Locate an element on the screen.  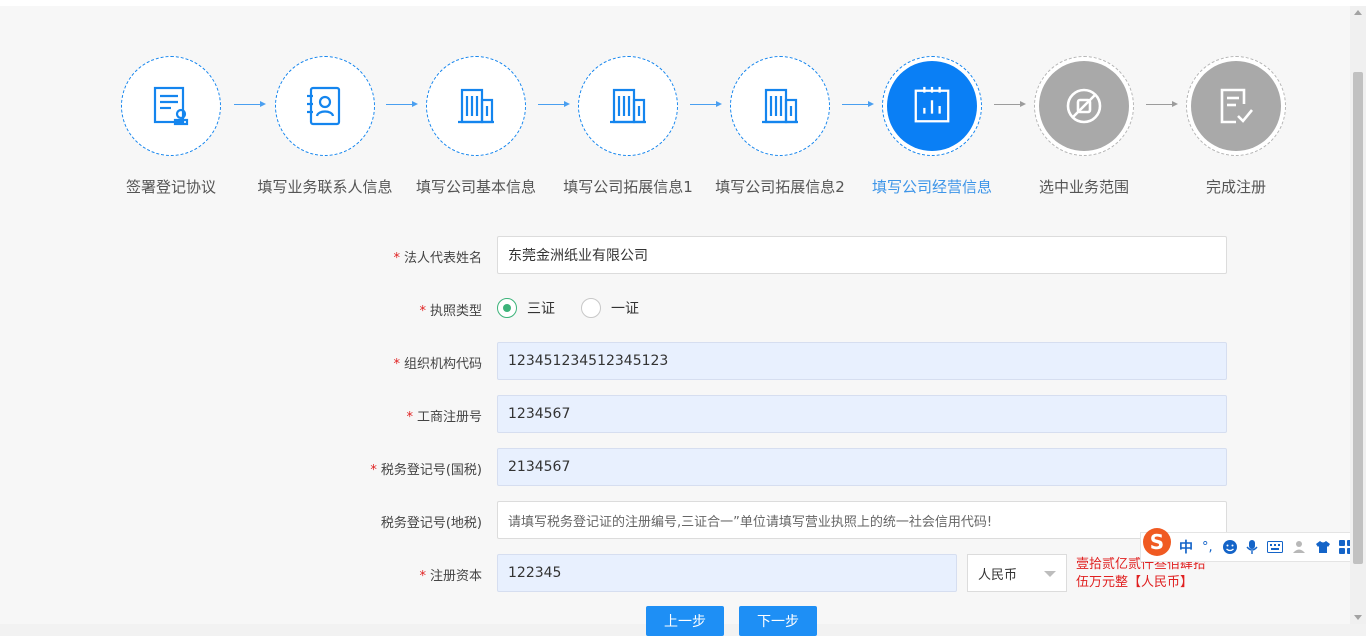
ime-punctuation-toggle: °, is located at coordinates (1207, 547).